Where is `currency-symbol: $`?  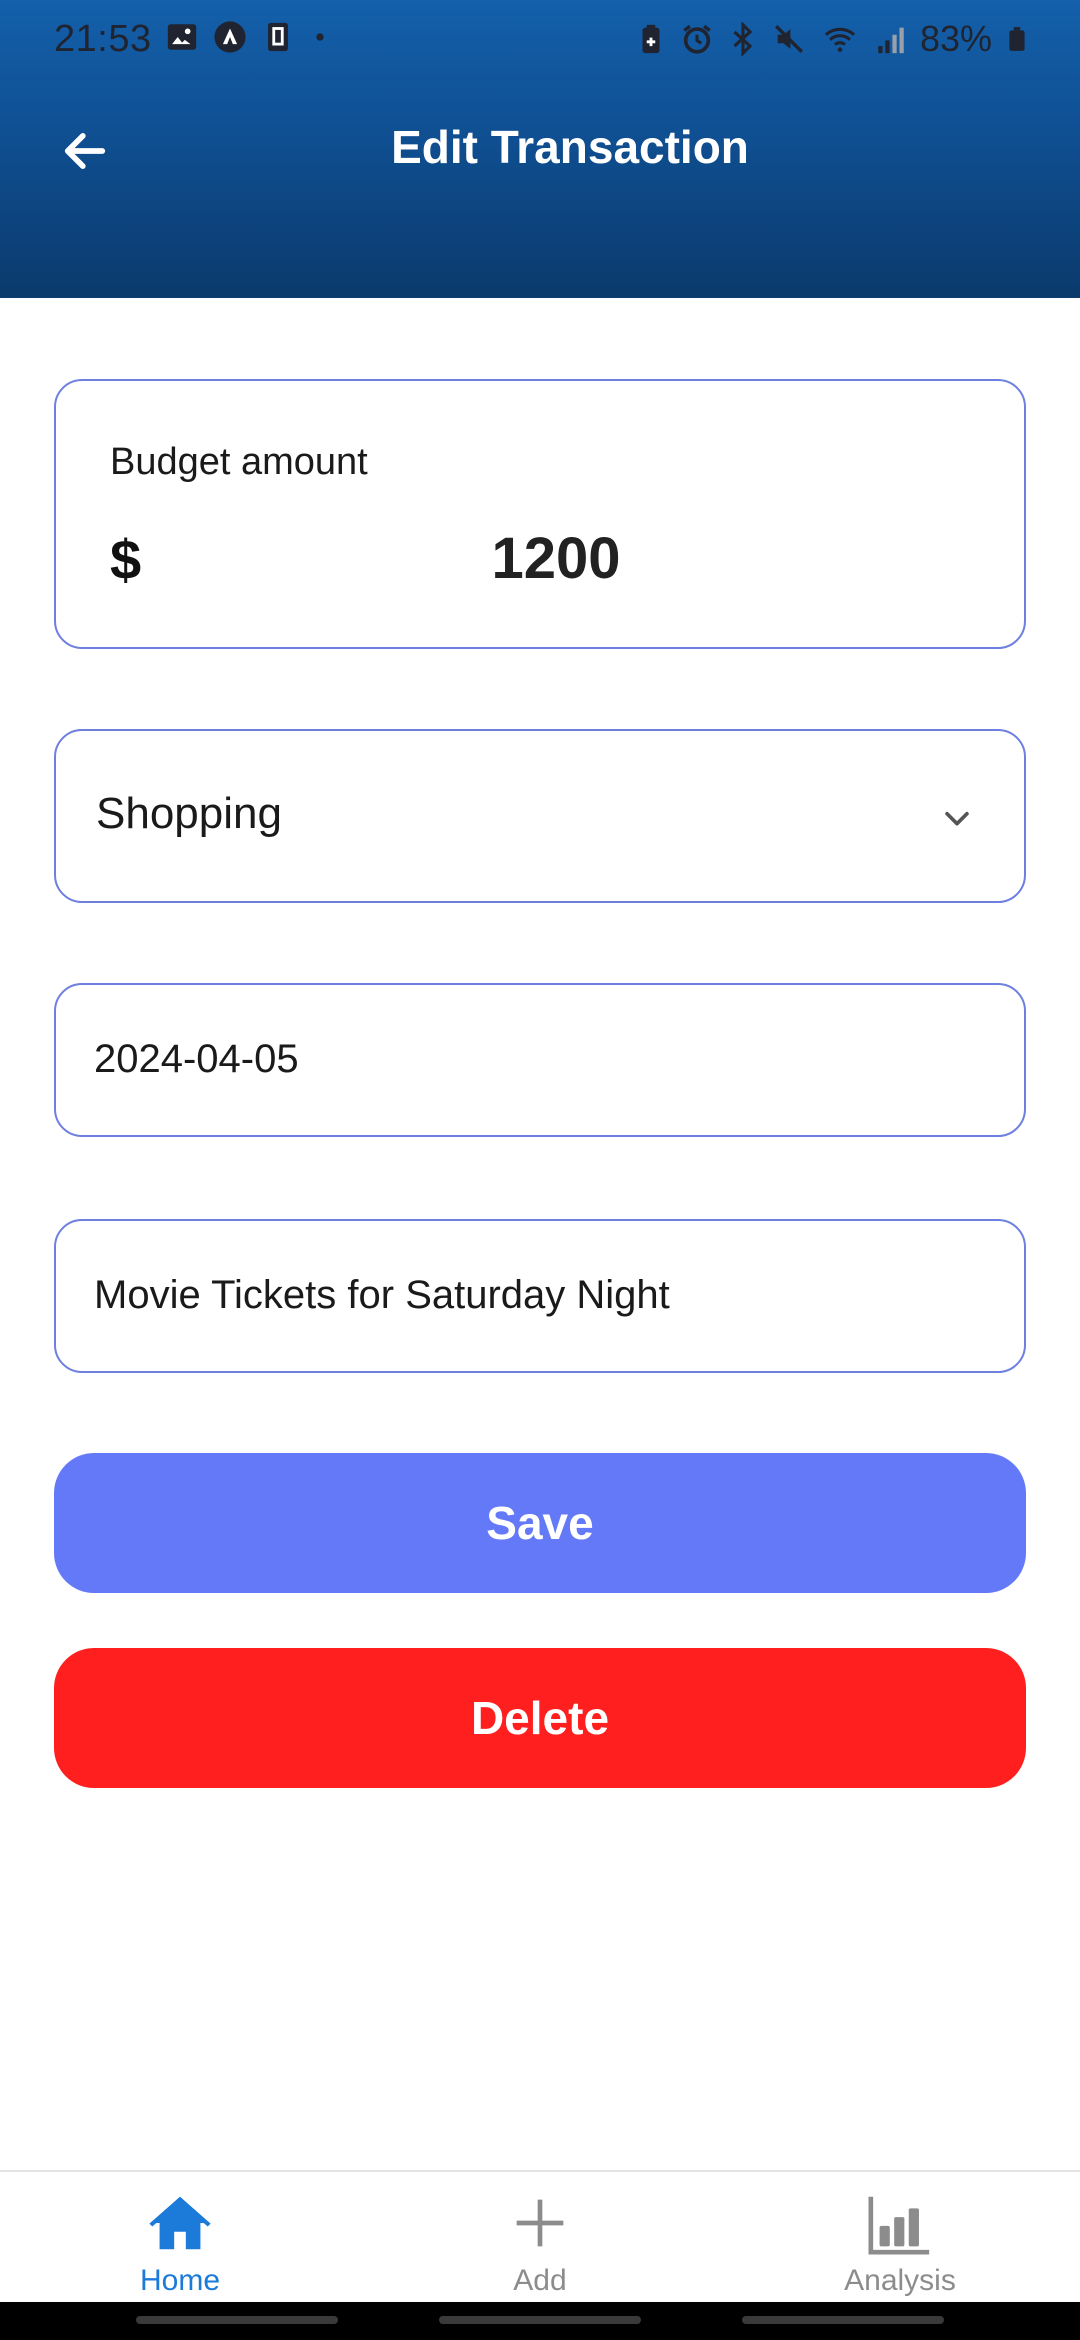
currency-symbol: $ is located at coordinates (126, 559).